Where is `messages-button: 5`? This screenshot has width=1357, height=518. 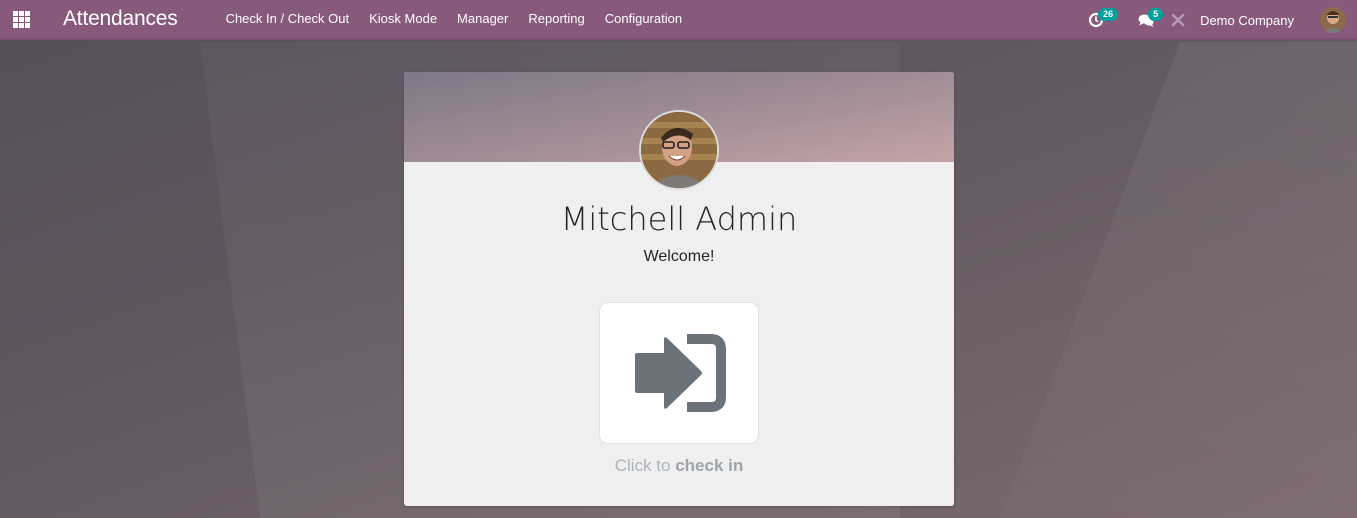 messages-button: 5 is located at coordinates (1146, 20).